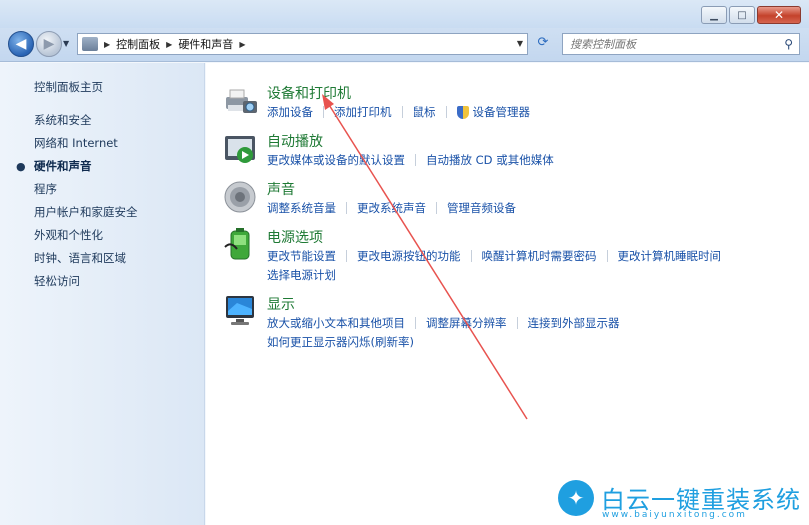 This screenshot has width=809, height=525. I want to click on minimize-icon: ▁, so click(714, 15).